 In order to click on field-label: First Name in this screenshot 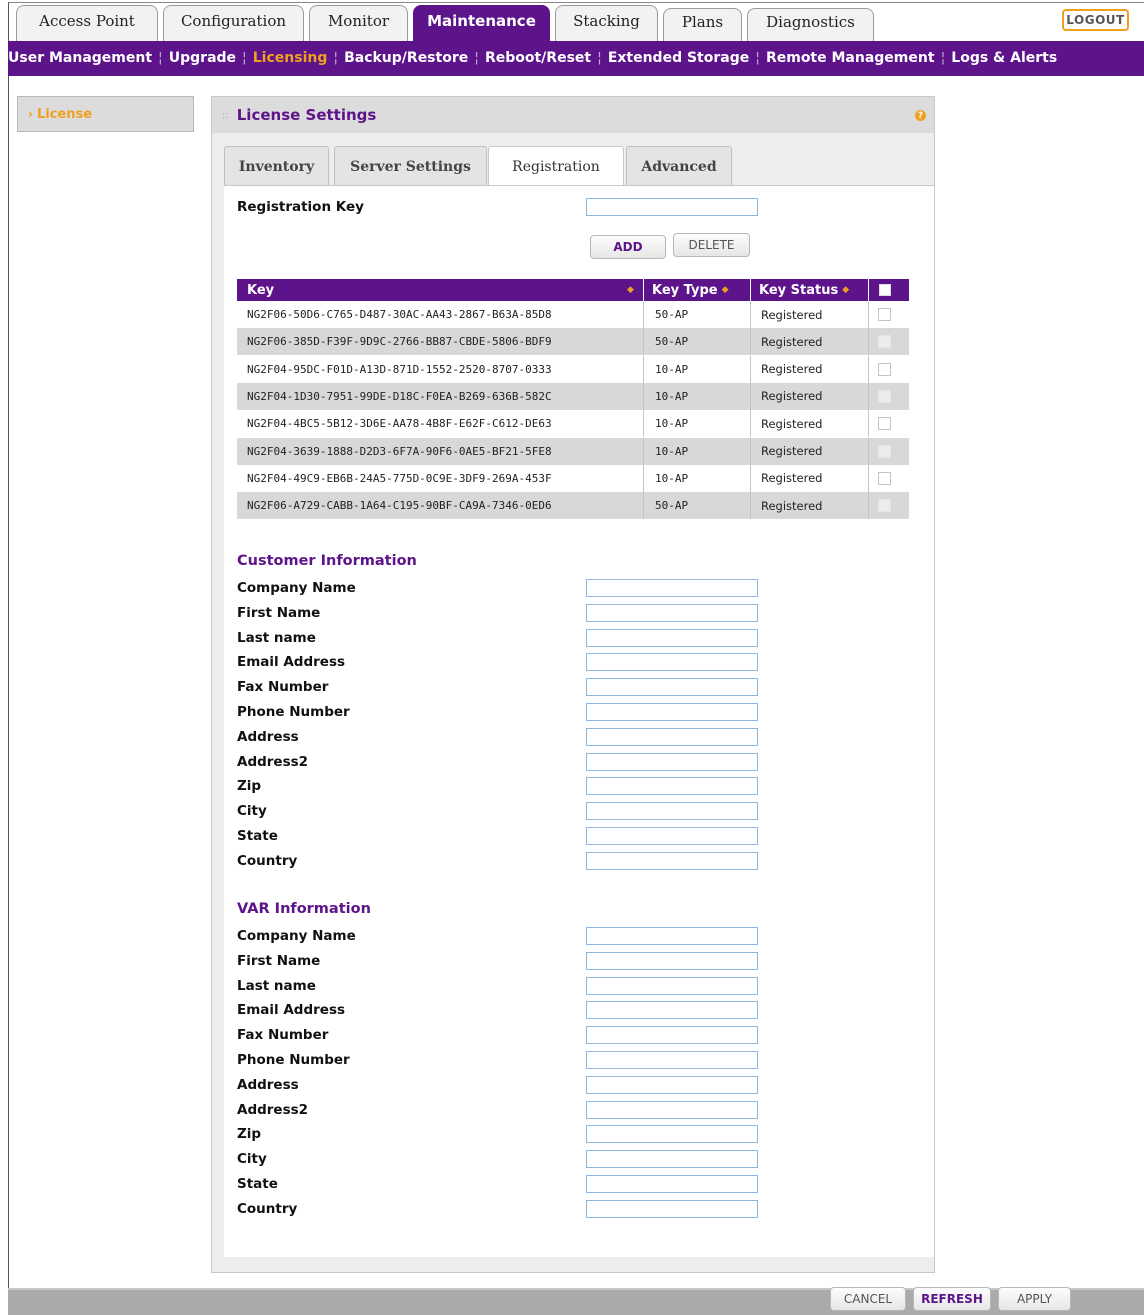, I will do `click(279, 612)`.